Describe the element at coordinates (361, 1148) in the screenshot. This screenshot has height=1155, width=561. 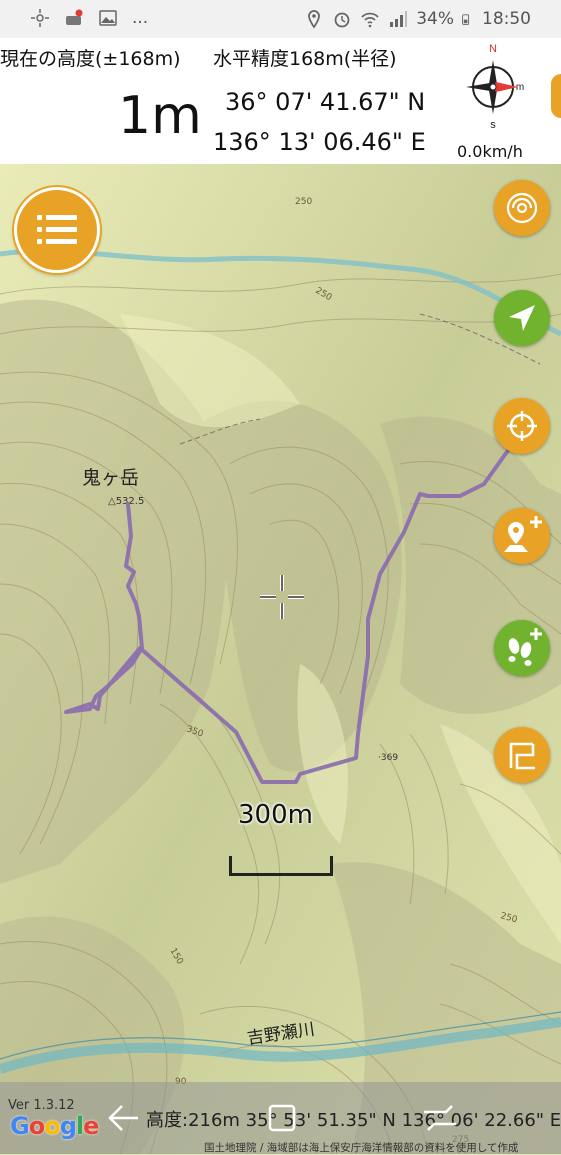
I see `map-attribution: 国土地理院 / 海域部は海上保安庁海洋情報部の資料を使用して作成` at that location.